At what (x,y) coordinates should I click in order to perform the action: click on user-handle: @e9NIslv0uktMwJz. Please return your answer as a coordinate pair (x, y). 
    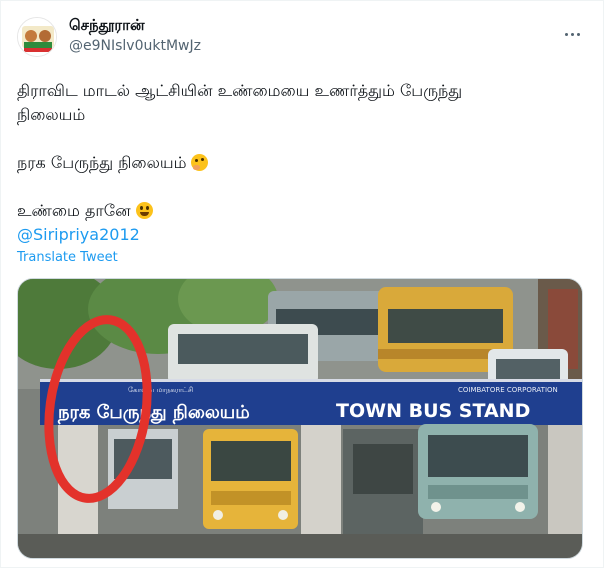
    Looking at the image, I should click on (135, 46).